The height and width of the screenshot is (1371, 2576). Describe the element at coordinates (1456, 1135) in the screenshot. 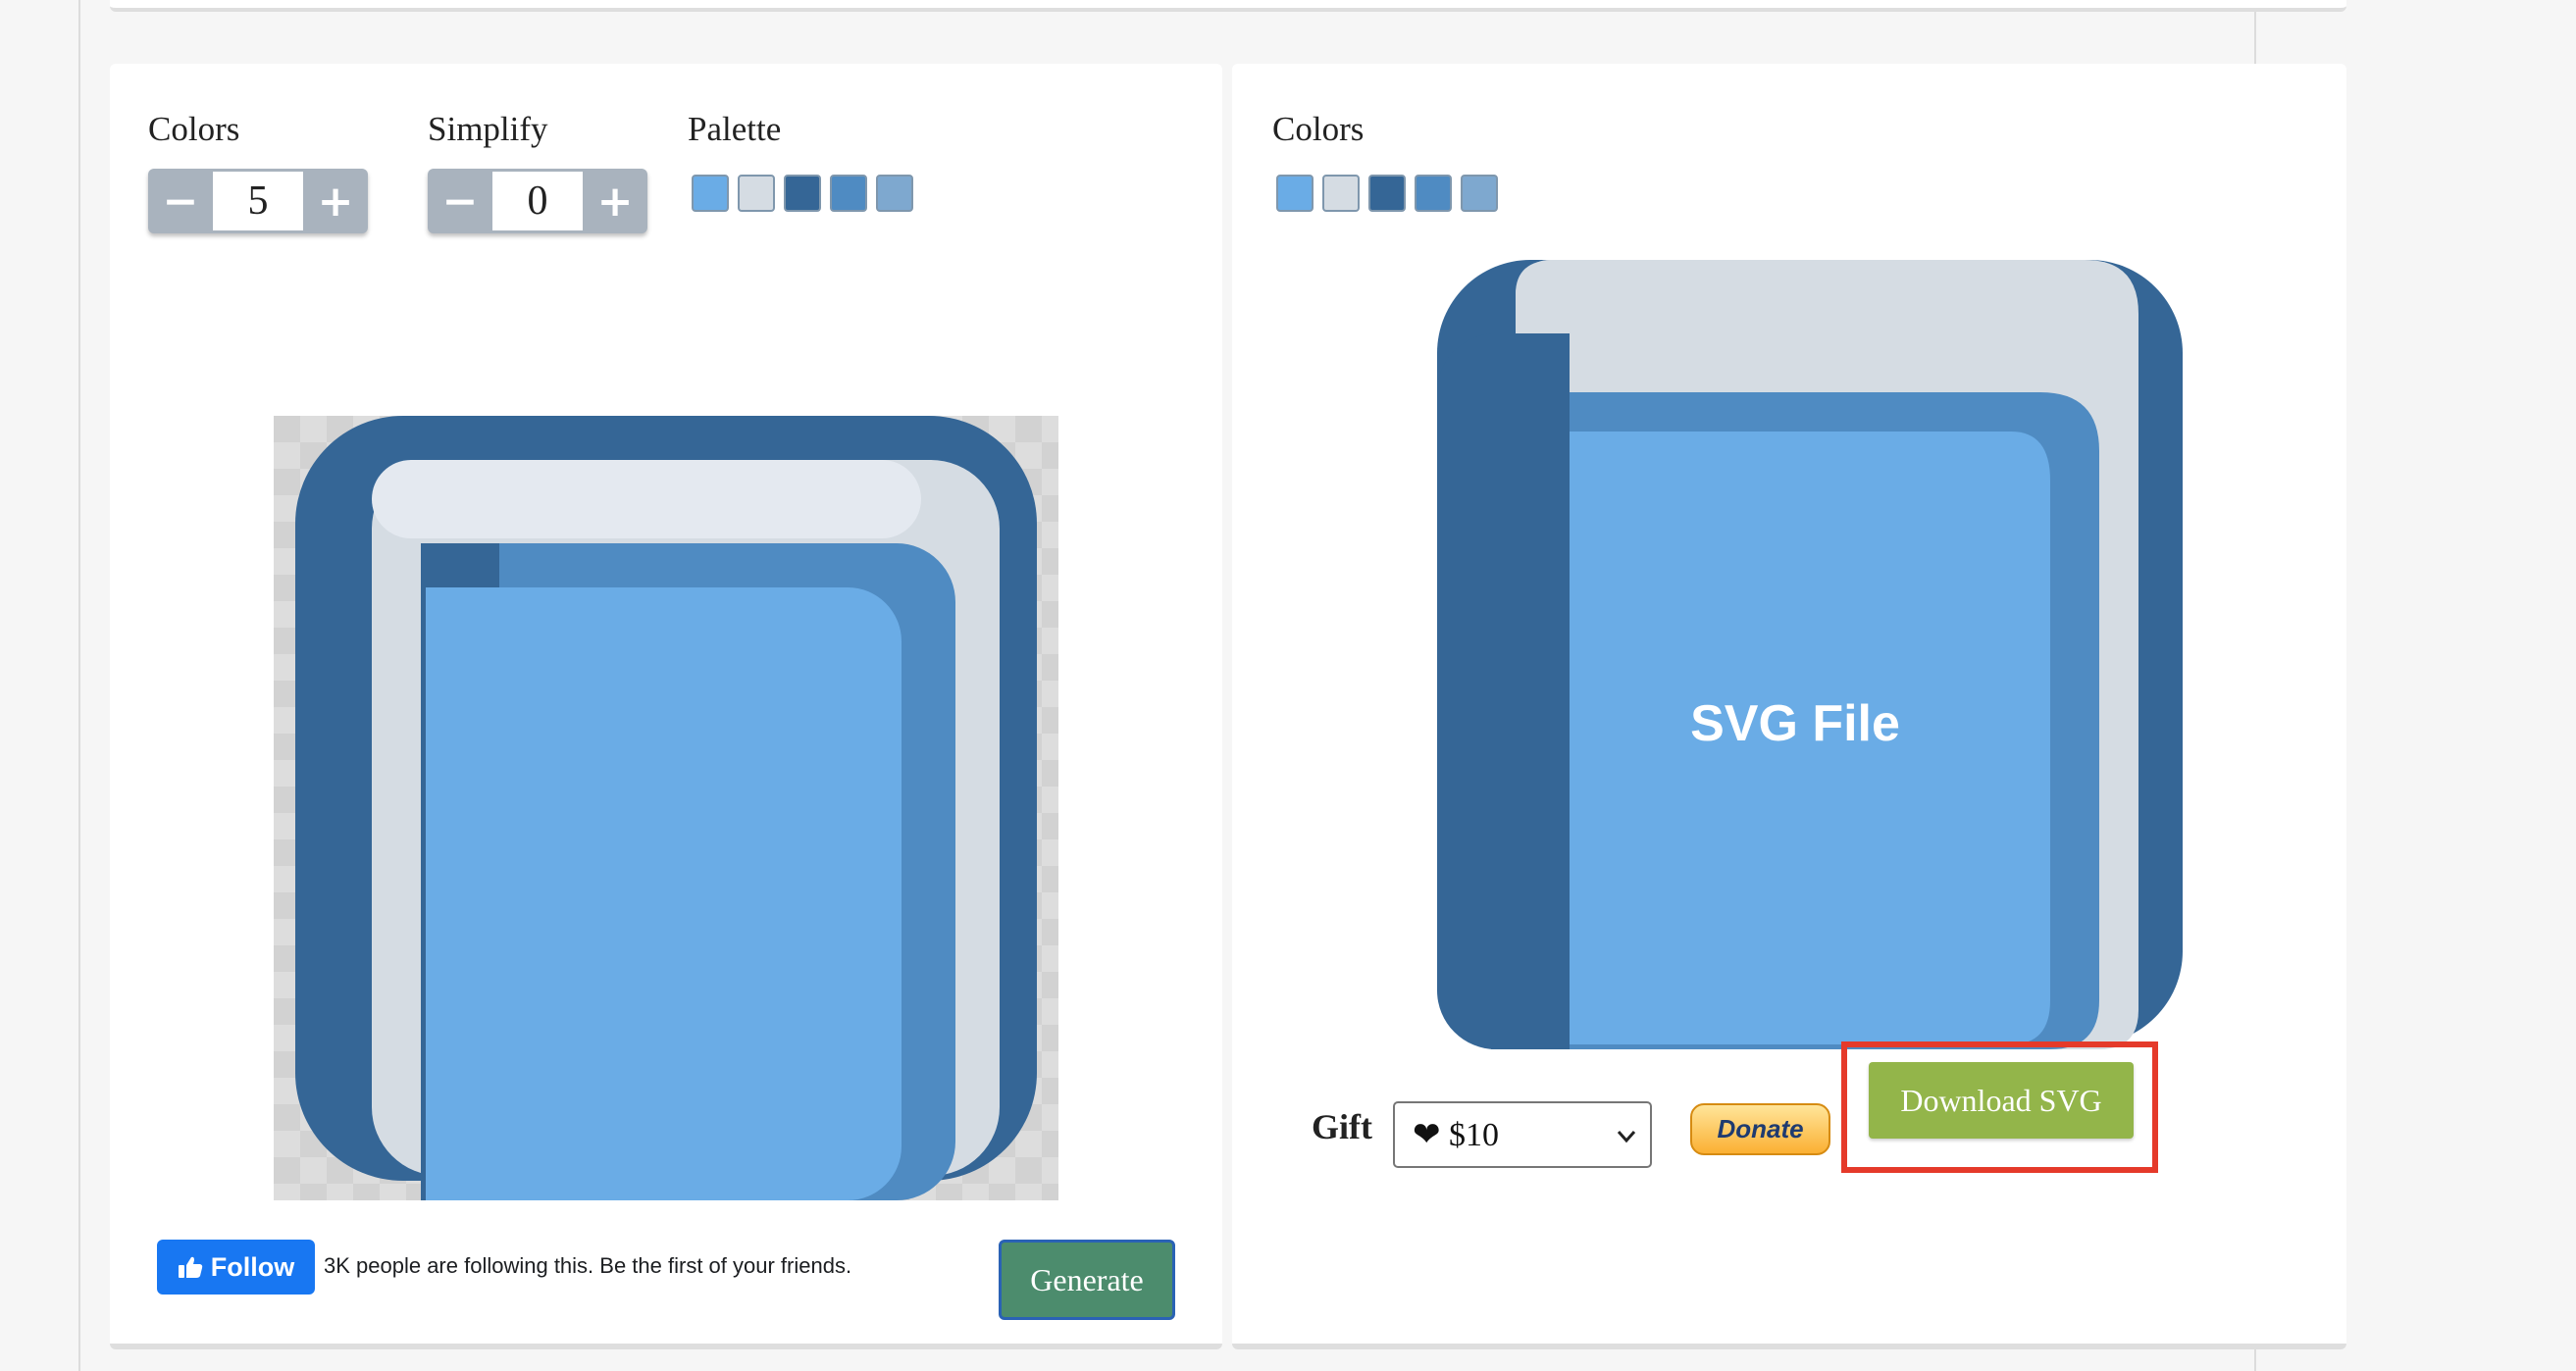

I see `gift-selected-value: ❤ $10` at that location.